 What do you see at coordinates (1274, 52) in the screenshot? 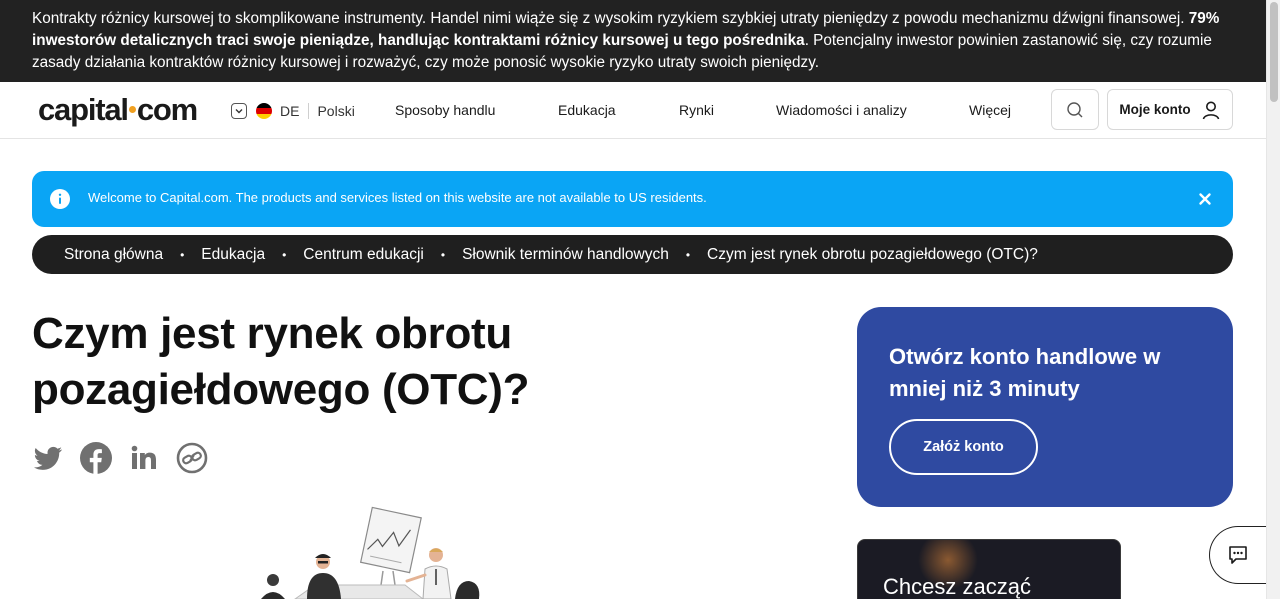
I see `scrollbar-thumb` at bounding box center [1274, 52].